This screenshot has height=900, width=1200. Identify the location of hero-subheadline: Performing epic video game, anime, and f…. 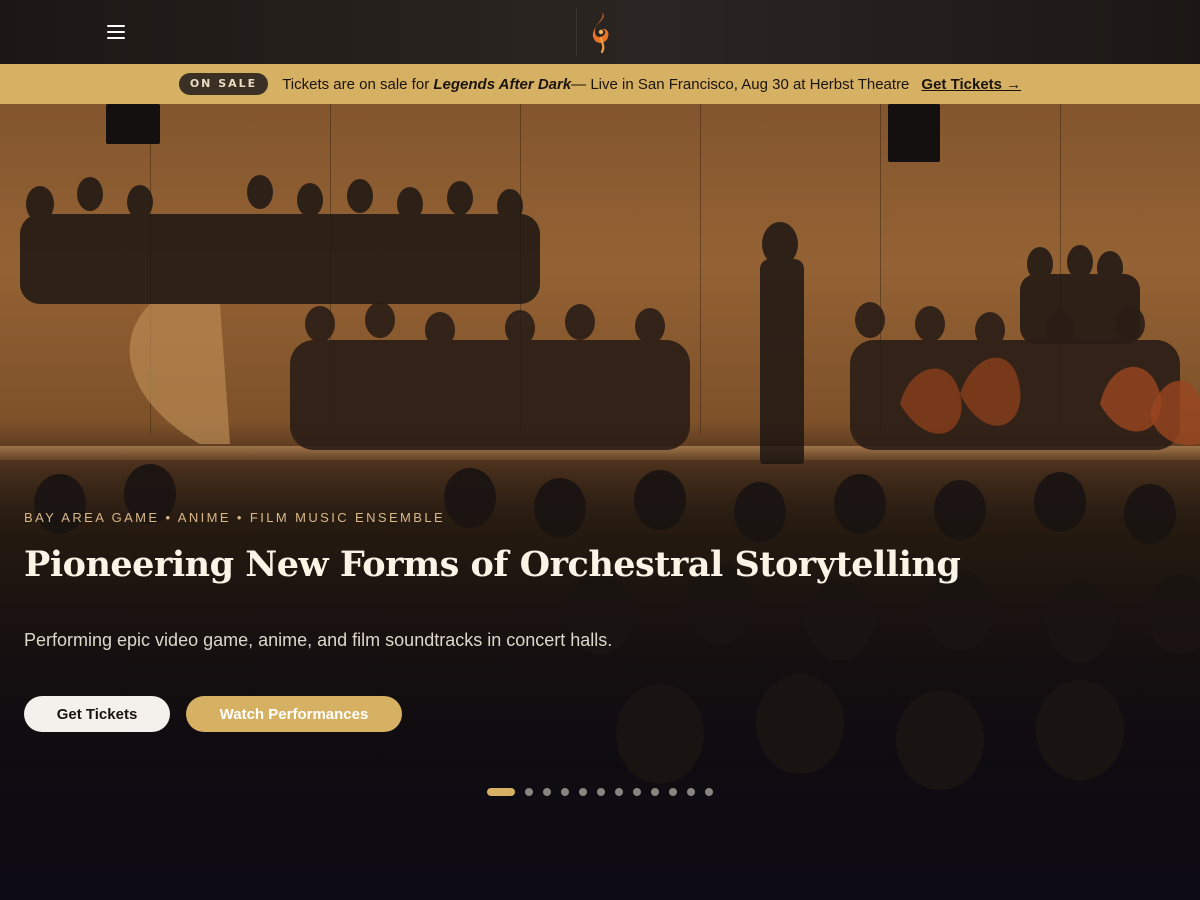
(318, 640).